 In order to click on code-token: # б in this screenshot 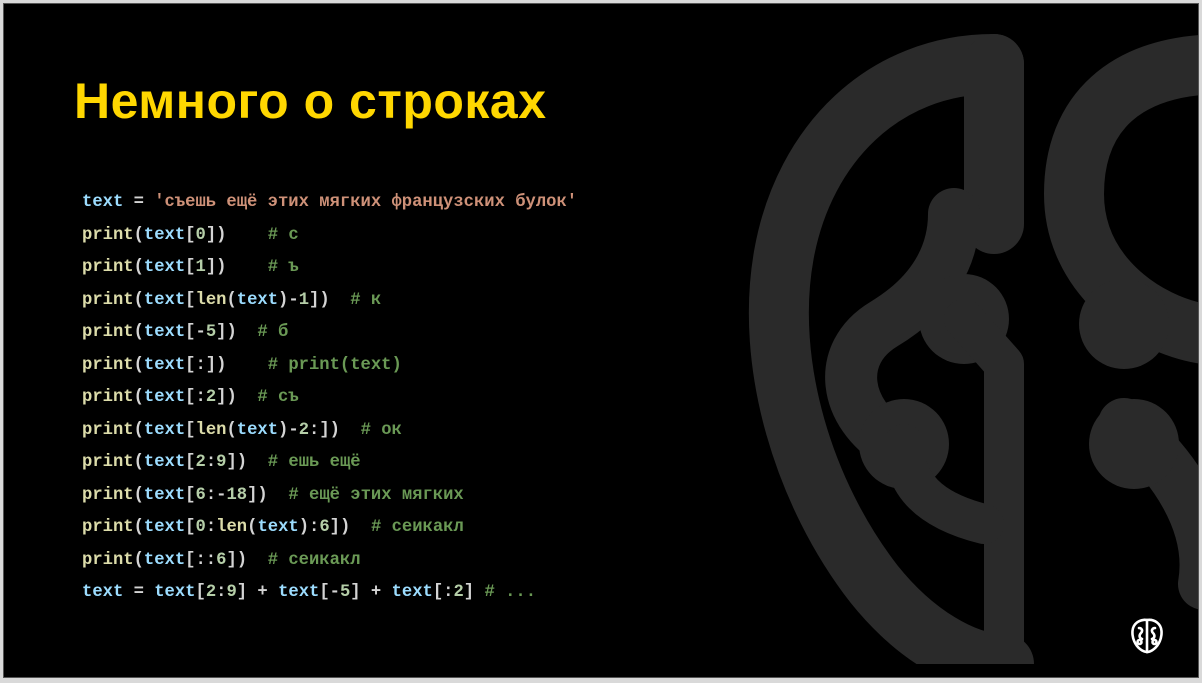, I will do `click(273, 332)`.